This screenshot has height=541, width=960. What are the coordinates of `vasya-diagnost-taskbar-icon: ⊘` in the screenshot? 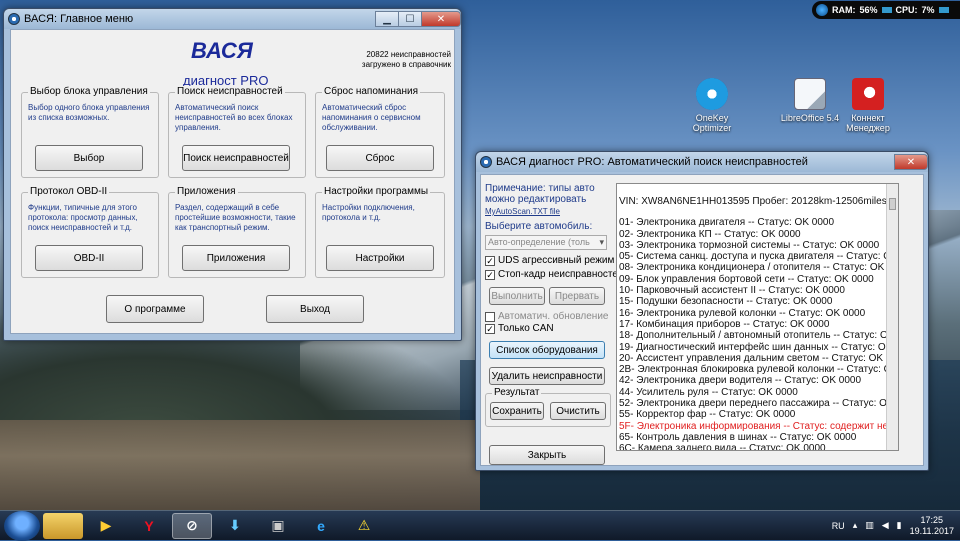 It's located at (192, 525).